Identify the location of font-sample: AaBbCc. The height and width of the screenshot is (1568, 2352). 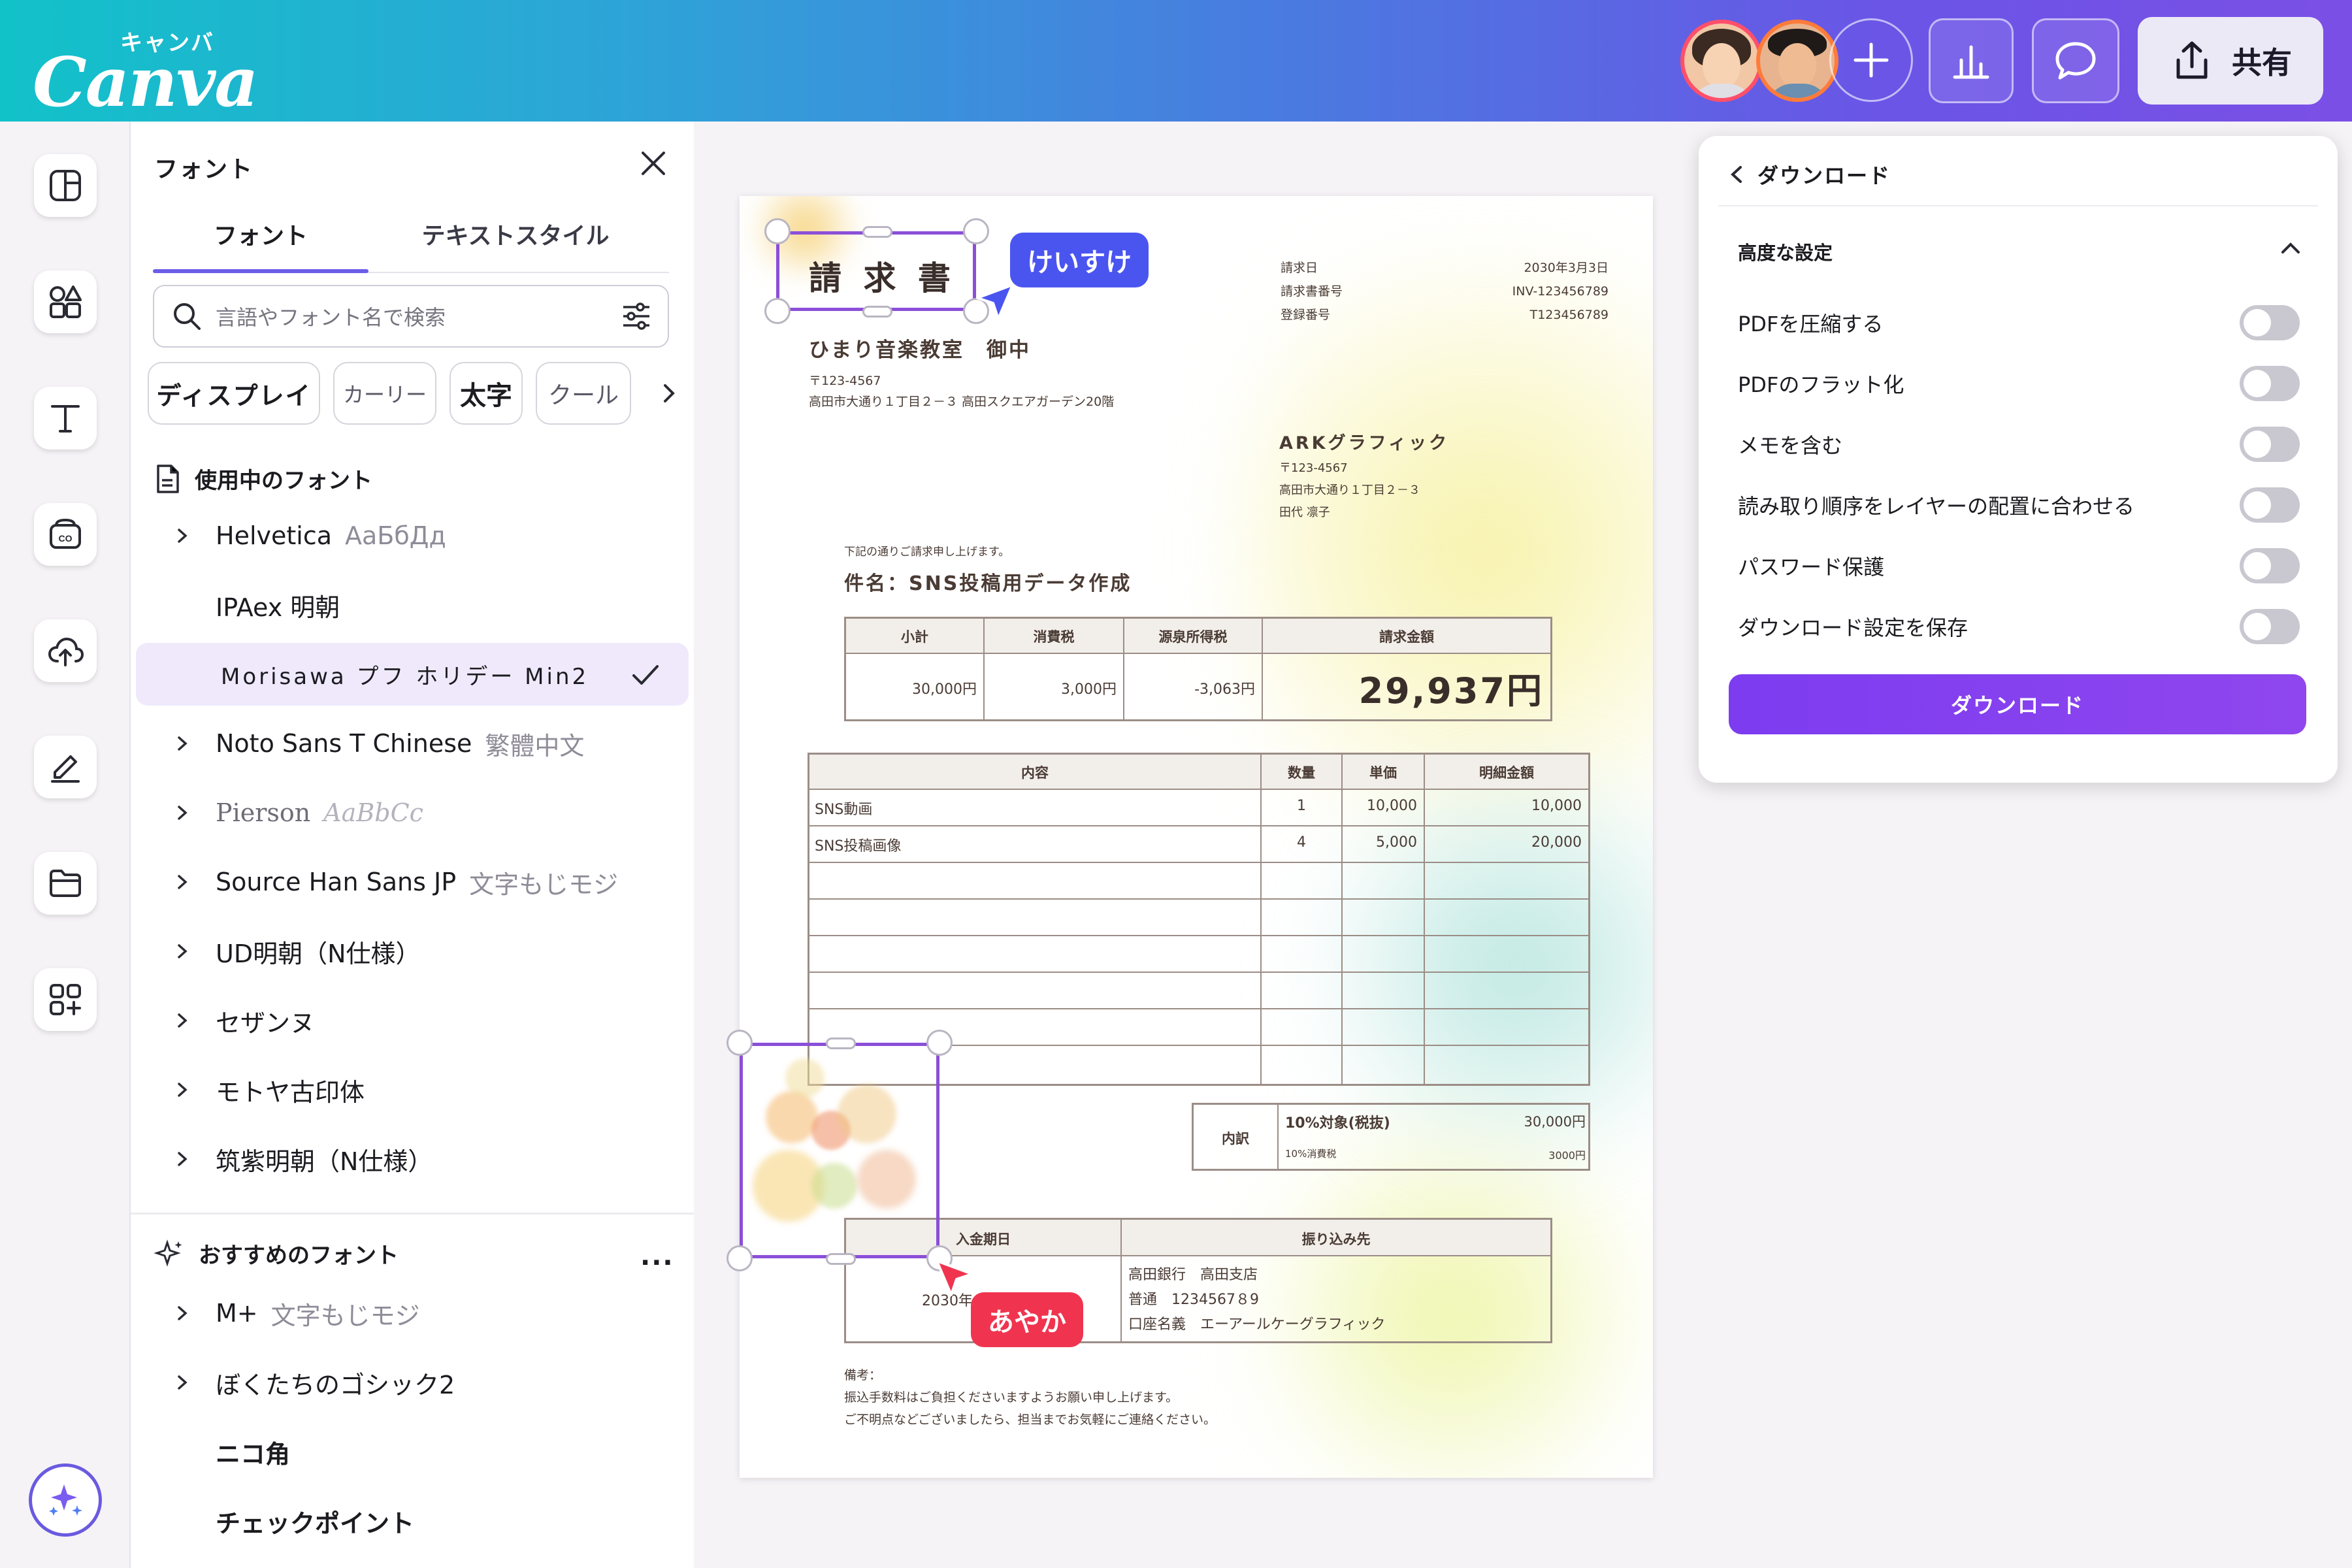
(373, 812).